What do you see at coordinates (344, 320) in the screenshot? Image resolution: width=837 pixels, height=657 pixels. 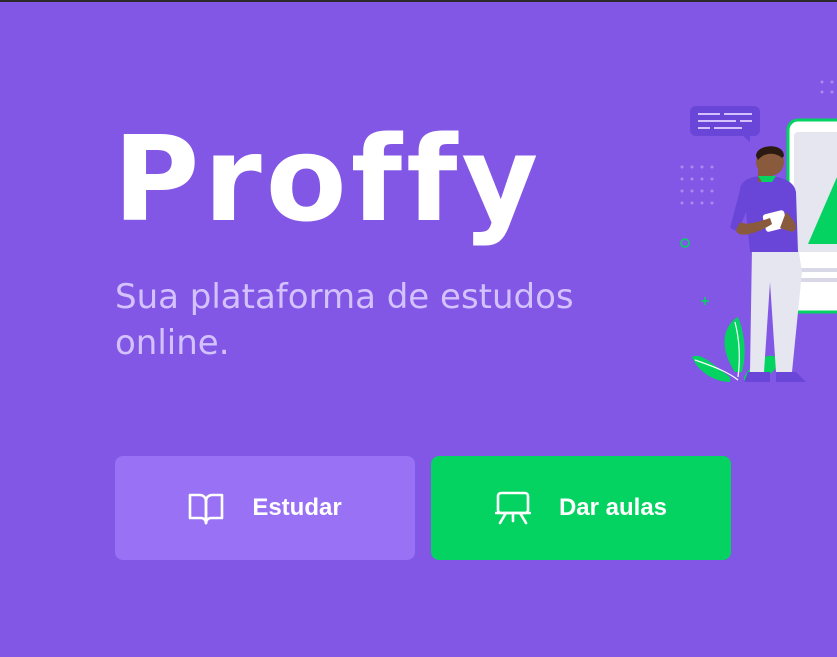 I see `tagline: Sua plataforma de estudos online.` at bounding box center [344, 320].